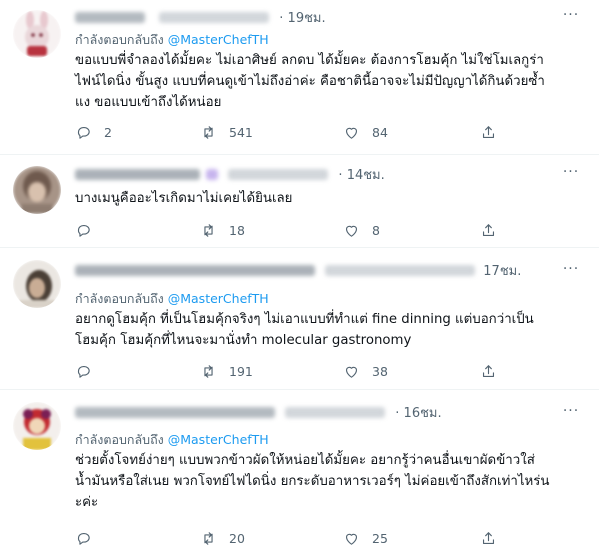  What do you see at coordinates (108, 132) in the screenshot?
I see `reply-count: 2` at bounding box center [108, 132].